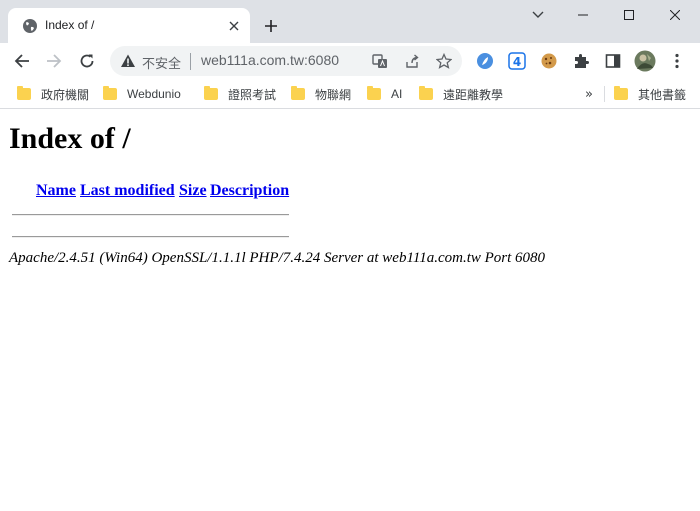  Describe the element at coordinates (581, 61) in the screenshot. I see `extensions-puzzle-icon` at that location.